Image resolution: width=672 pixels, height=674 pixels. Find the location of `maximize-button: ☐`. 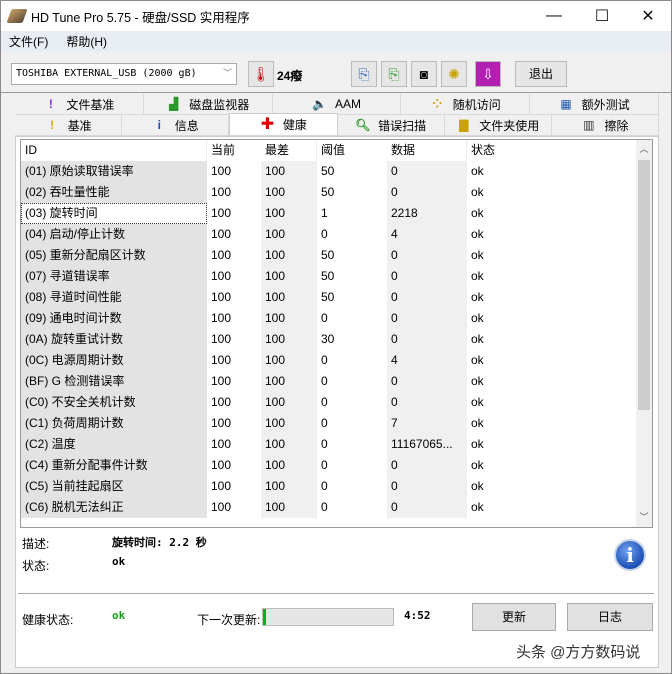

maximize-button: ☐ is located at coordinates (602, 16).